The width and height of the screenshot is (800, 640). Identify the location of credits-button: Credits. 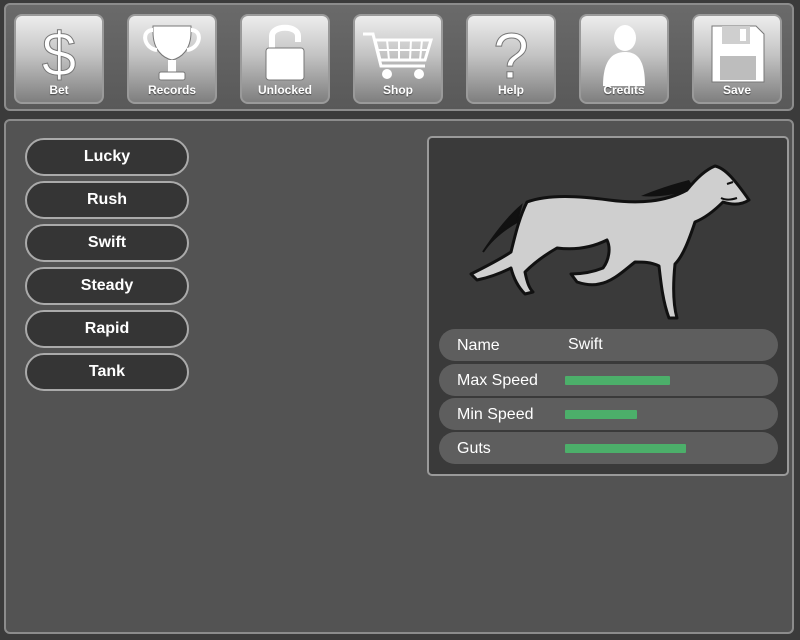
(624, 59).